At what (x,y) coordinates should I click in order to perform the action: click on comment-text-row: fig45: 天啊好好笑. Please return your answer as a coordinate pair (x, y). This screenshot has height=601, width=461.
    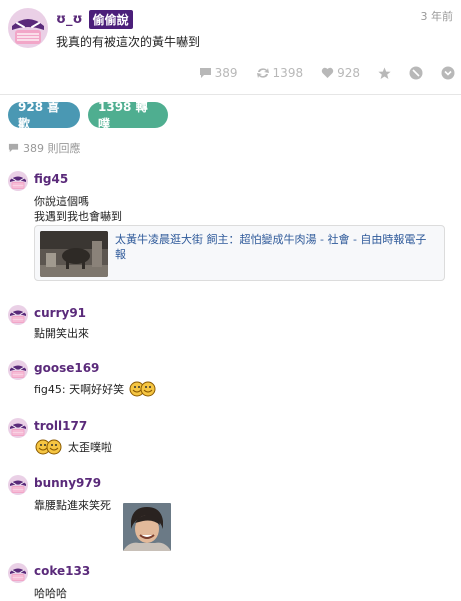
    Looking at the image, I should click on (96, 389).